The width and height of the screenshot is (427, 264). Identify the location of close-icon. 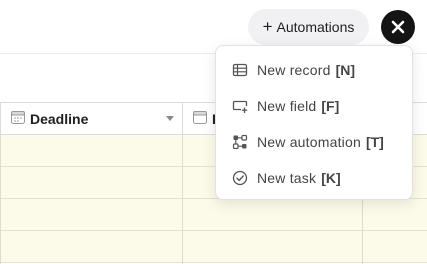
(398, 27).